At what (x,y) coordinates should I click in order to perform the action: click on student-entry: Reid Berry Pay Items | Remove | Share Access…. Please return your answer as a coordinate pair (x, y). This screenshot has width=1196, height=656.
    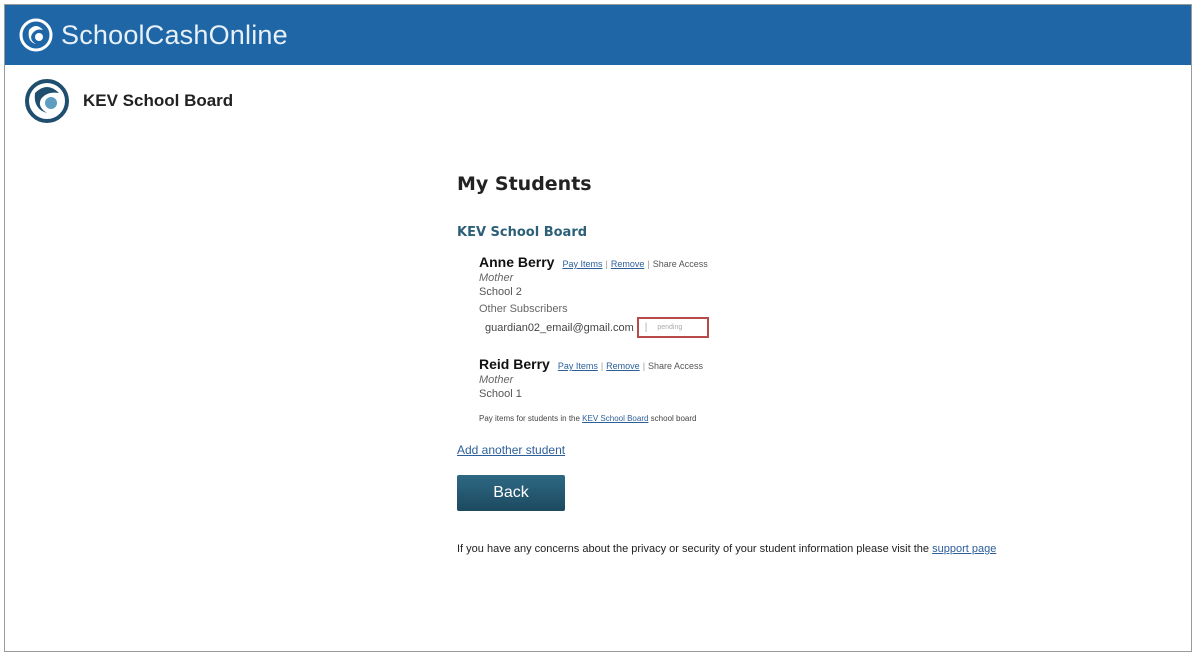
    Looking at the image, I should click on (818, 378).